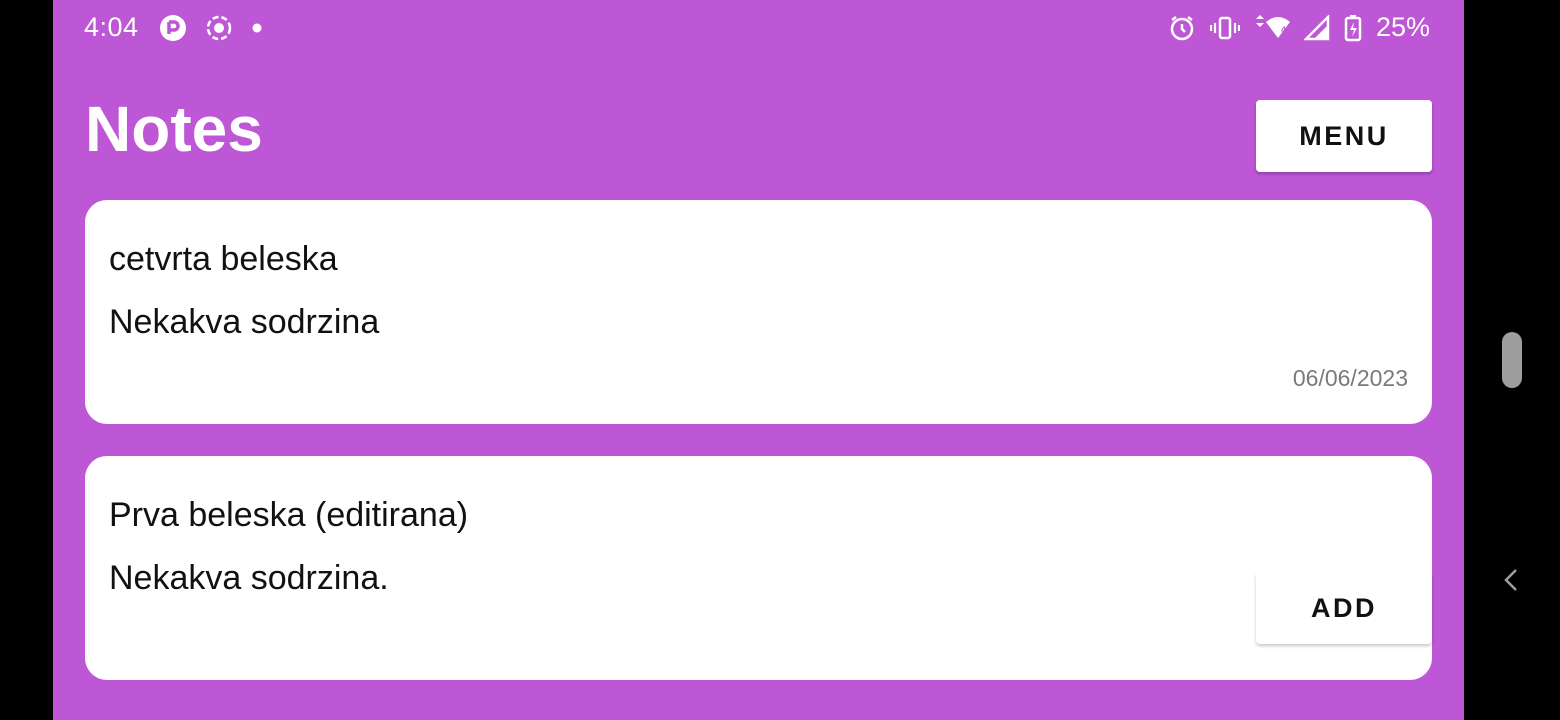 This screenshot has width=1560, height=720. What do you see at coordinates (1344, 136) in the screenshot?
I see `menu-button: MENU` at bounding box center [1344, 136].